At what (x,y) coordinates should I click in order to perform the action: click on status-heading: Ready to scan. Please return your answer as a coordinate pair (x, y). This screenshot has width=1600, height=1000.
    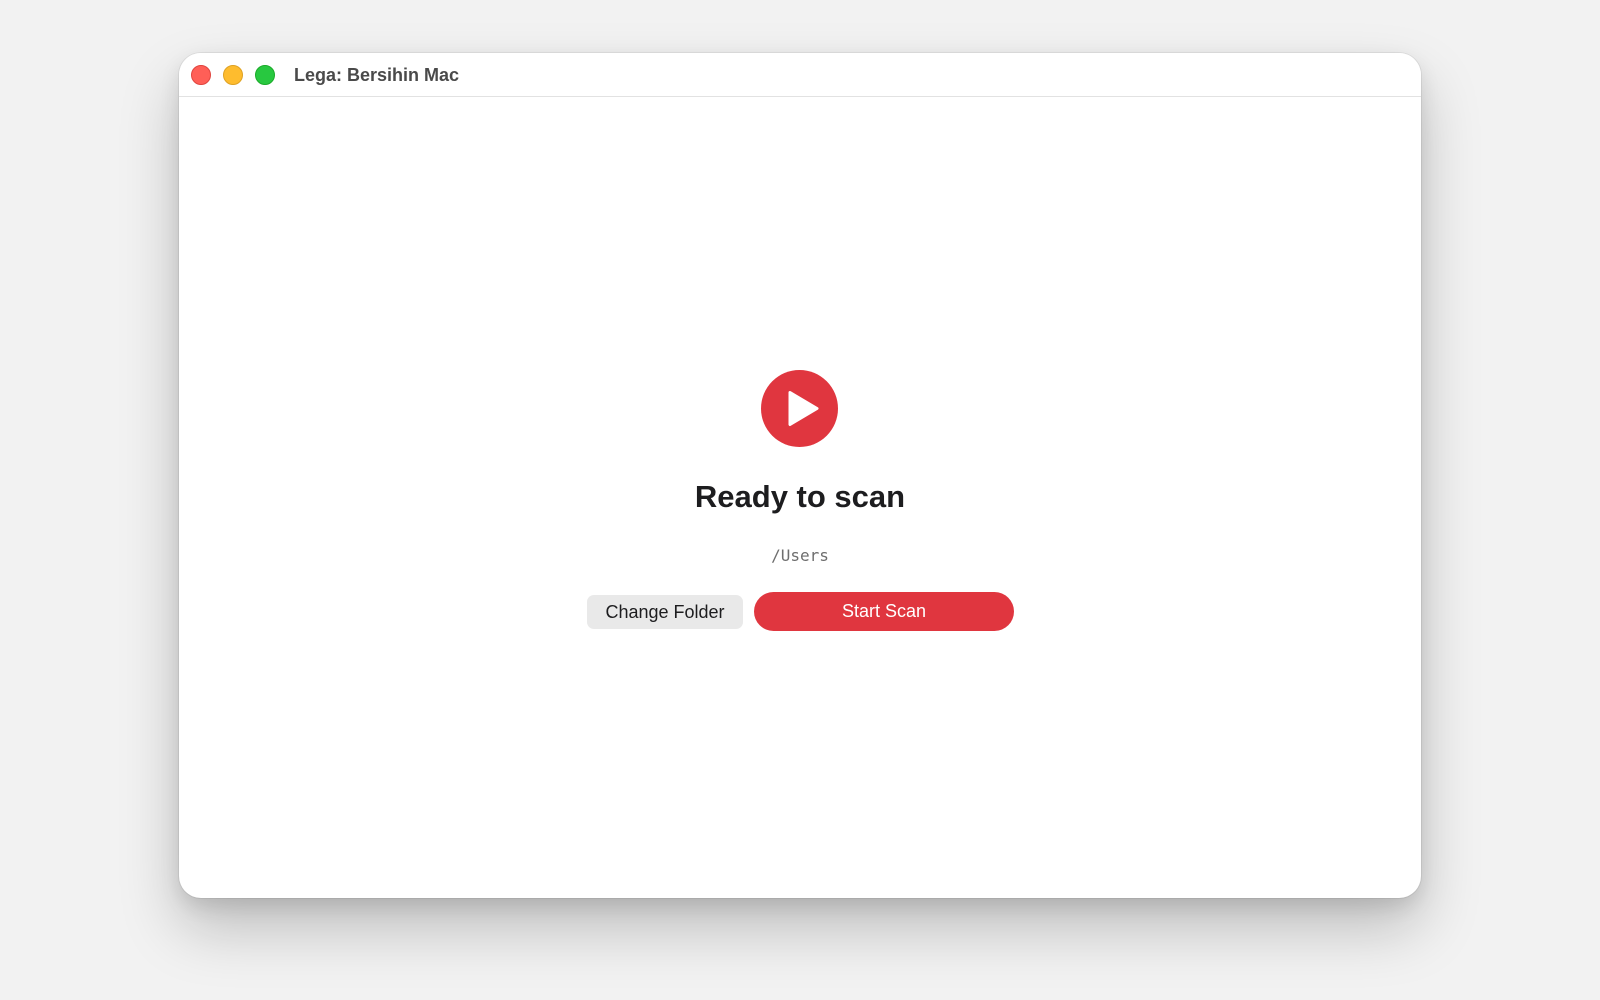
    Looking at the image, I should click on (800, 496).